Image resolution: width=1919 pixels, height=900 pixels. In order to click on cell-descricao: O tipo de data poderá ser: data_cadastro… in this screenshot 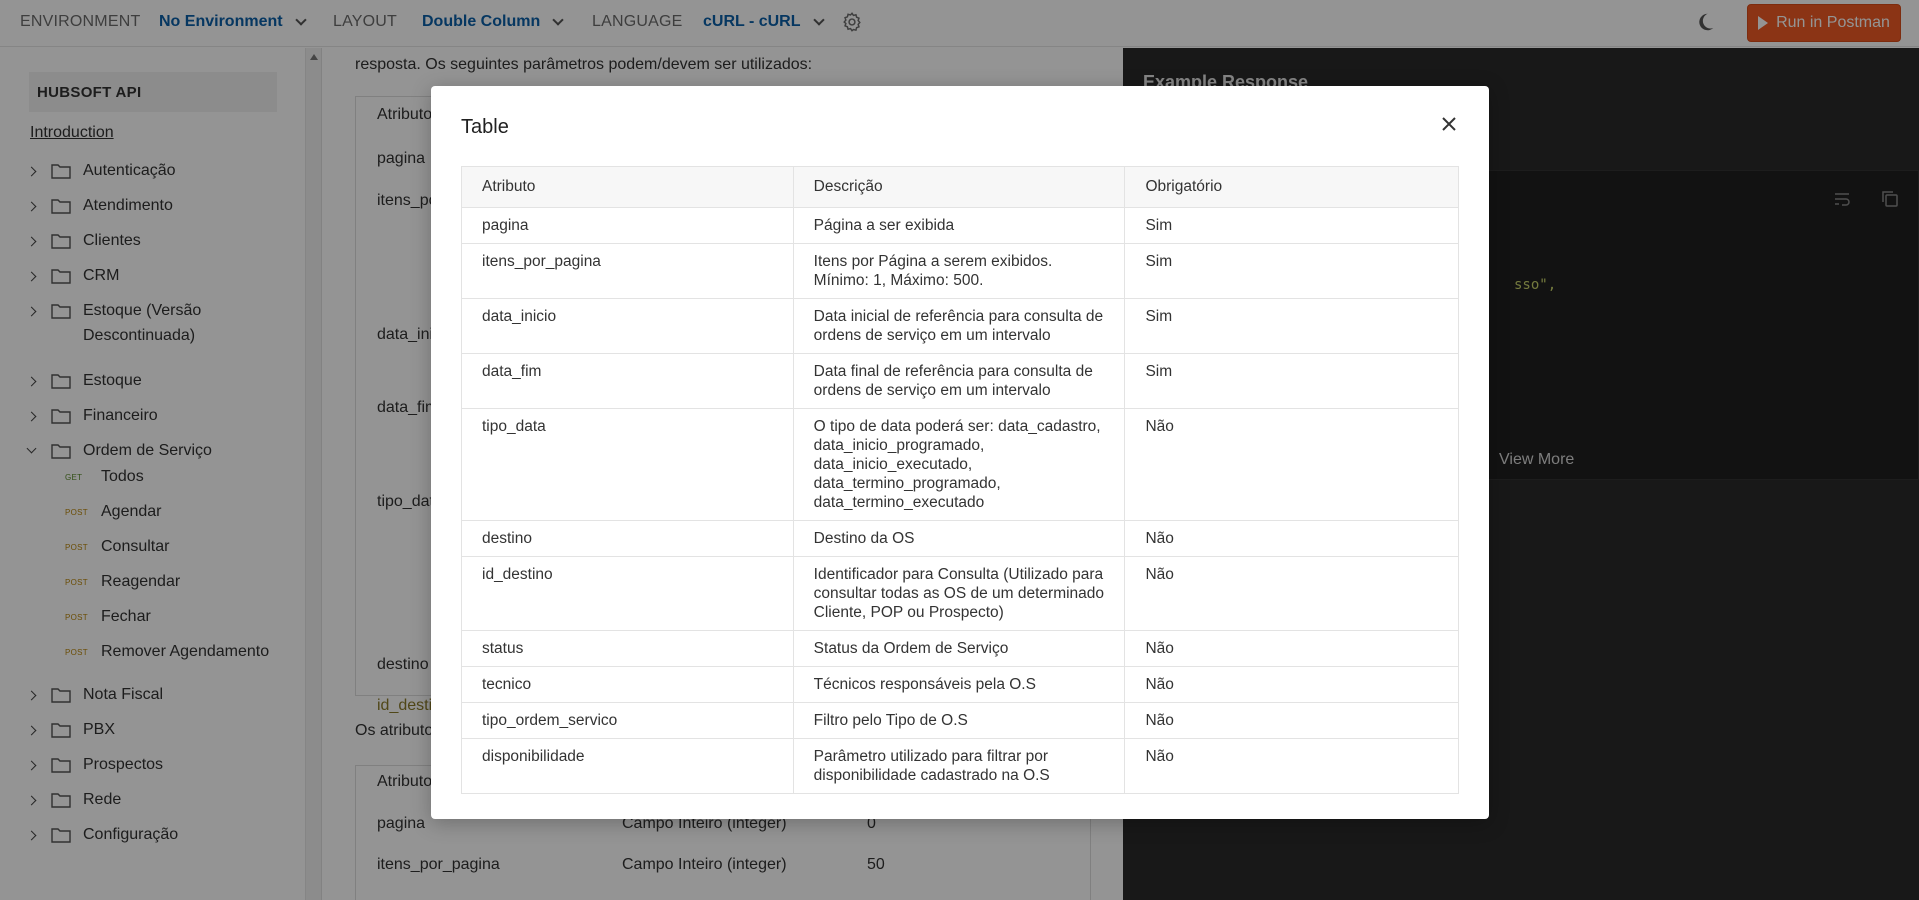, I will do `click(959, 464)`.